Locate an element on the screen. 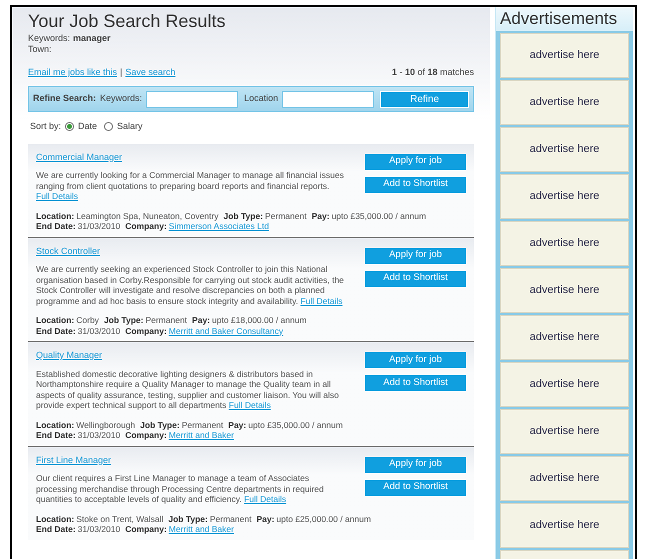  sort-option-label: Date is located at coordinates (88, 126).